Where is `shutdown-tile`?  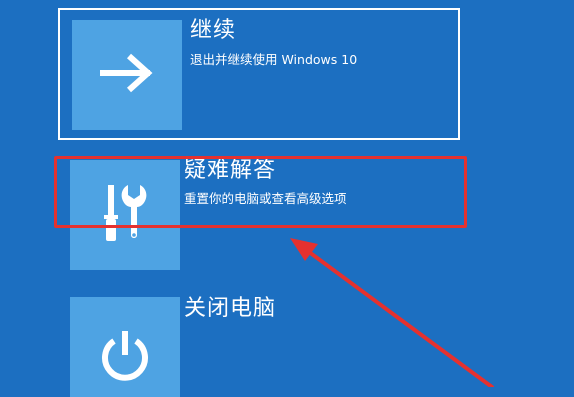
shutdown-tile is located at coordinates (125, 347).